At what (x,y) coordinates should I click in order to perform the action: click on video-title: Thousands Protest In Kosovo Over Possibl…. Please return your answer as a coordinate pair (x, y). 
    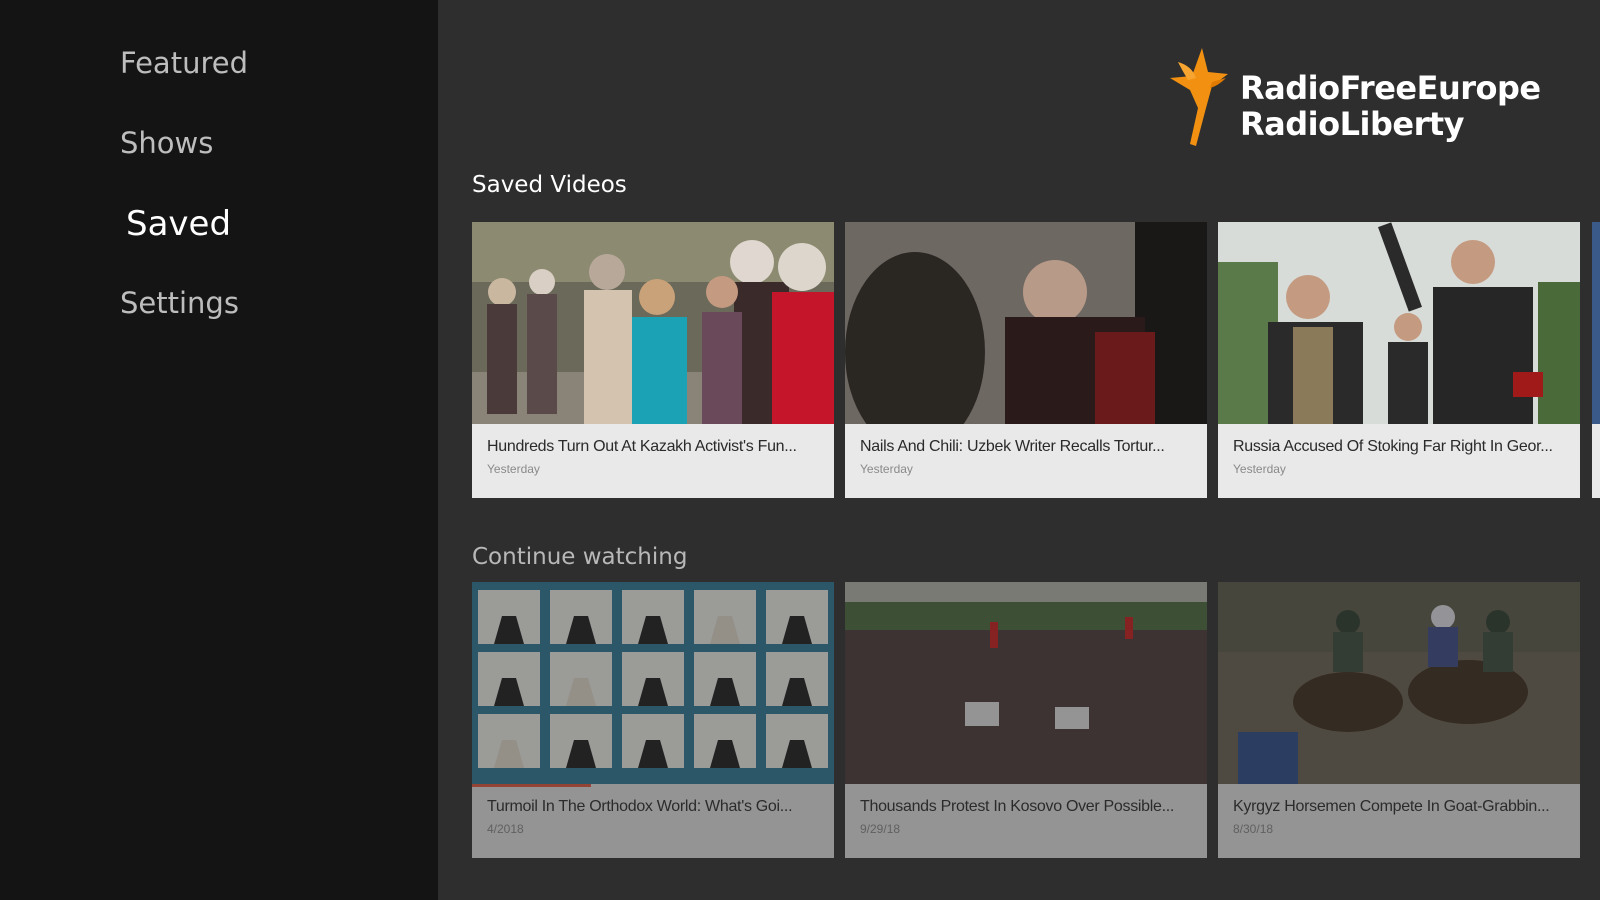
    Looking at the image, I should click on (1017, 806).